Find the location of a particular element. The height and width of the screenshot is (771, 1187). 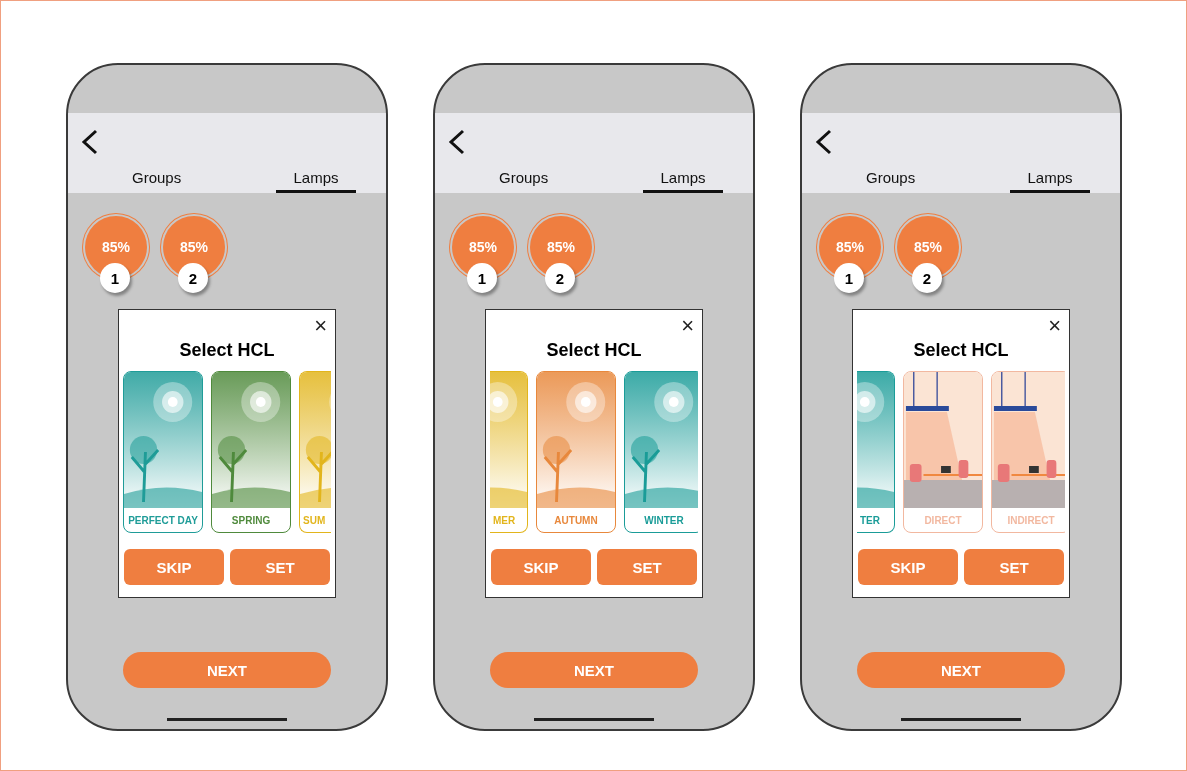

scene-card: SUM is located at coordinates (315, 452).